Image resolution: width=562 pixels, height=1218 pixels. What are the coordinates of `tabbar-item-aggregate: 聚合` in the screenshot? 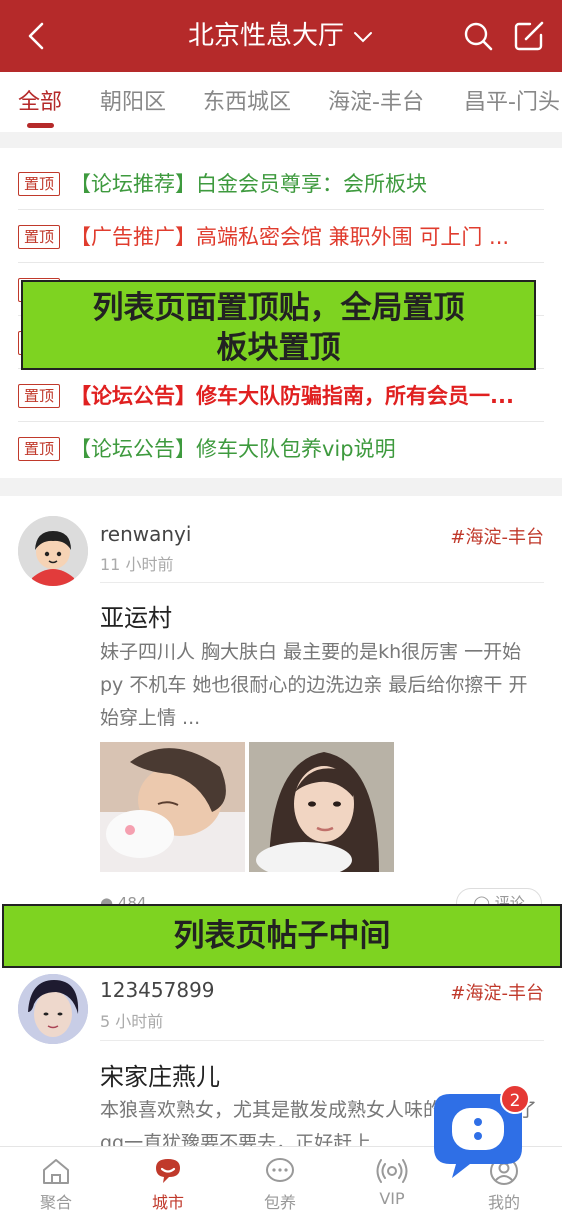 It's located at (56, 1182).